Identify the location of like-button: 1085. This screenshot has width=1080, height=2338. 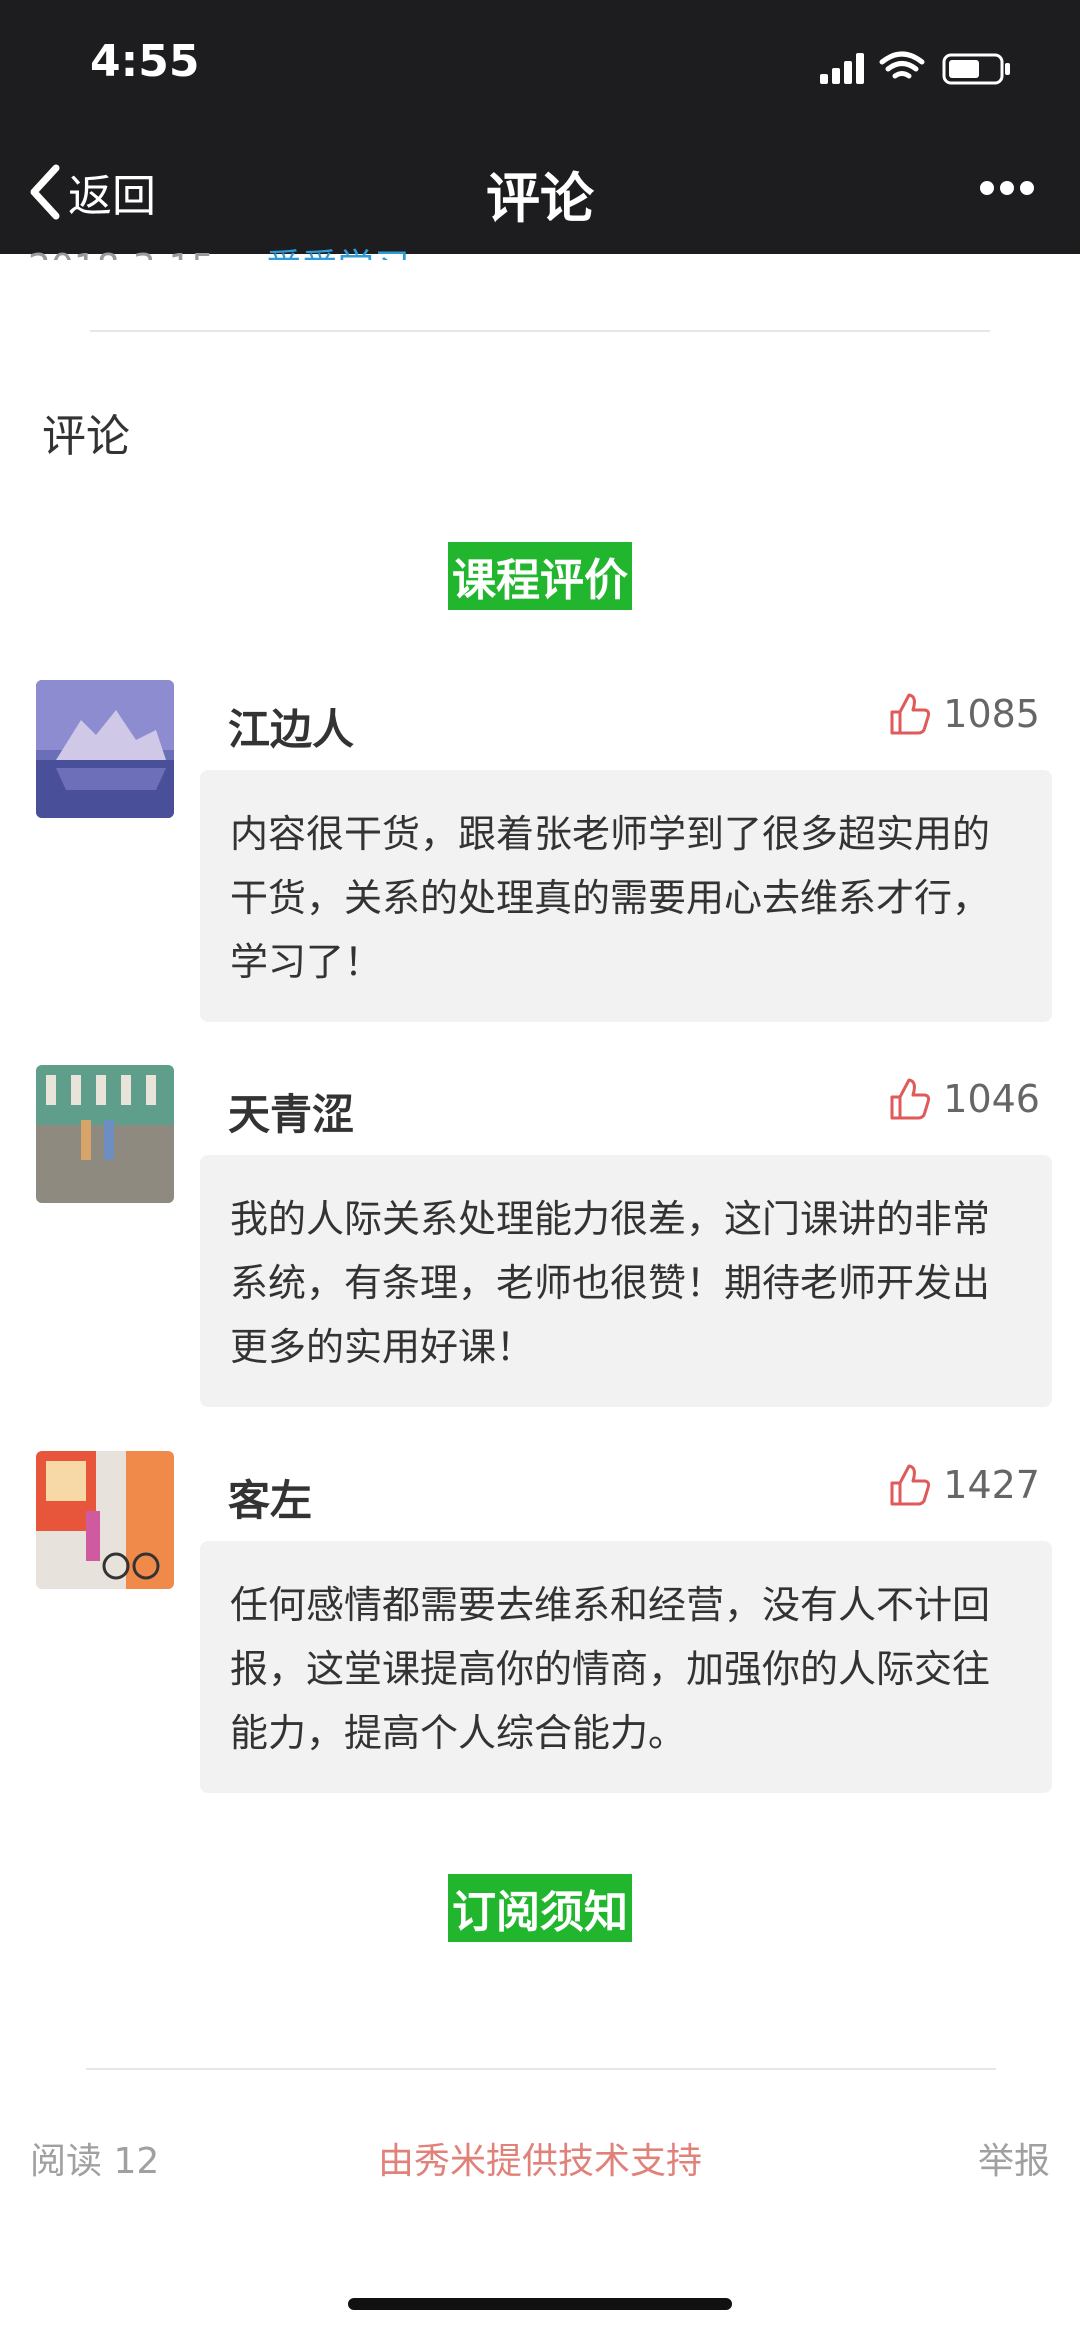
(964, 714).